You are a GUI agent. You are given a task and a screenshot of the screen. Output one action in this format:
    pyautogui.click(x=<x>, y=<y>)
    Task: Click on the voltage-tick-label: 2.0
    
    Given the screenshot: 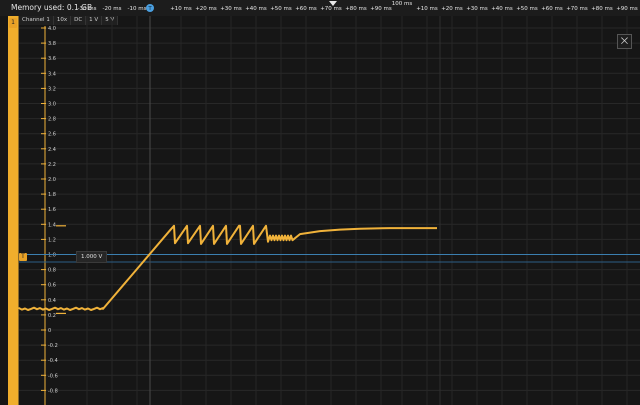 What is the action you would take?
    pyautogui.click(x=52, y=180)
    